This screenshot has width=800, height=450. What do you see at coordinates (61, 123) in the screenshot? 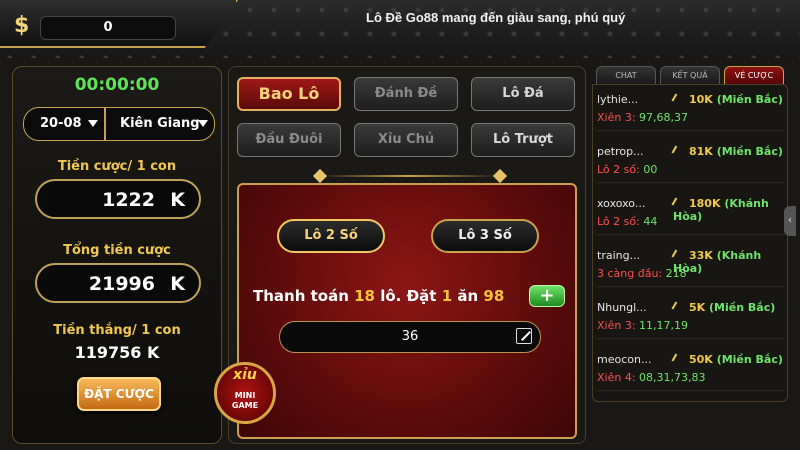
I see `date-value: 20-08` at bounding box center [61, 123].